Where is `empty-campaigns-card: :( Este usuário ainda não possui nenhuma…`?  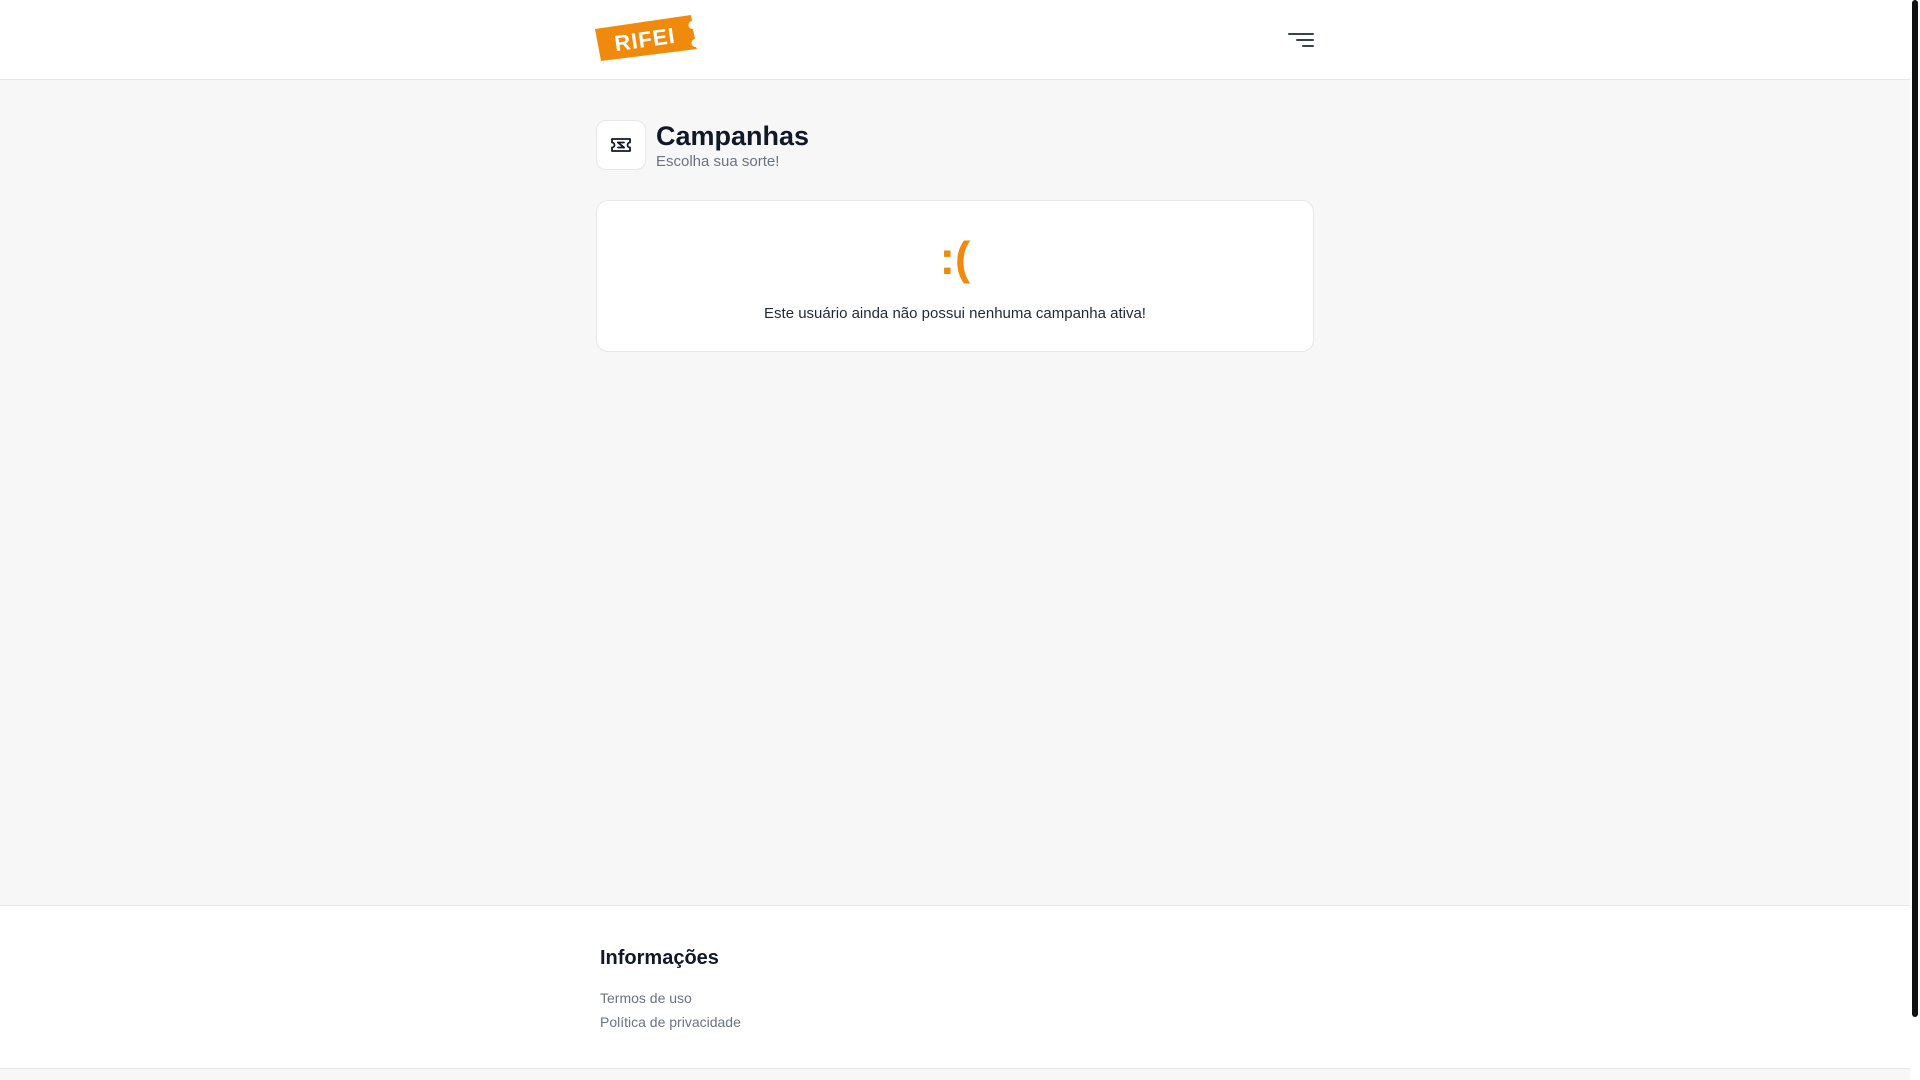 empty-campaigns-card: :( Este usuário ainda não possui nenhuma… is located at coordinates (955, 276).